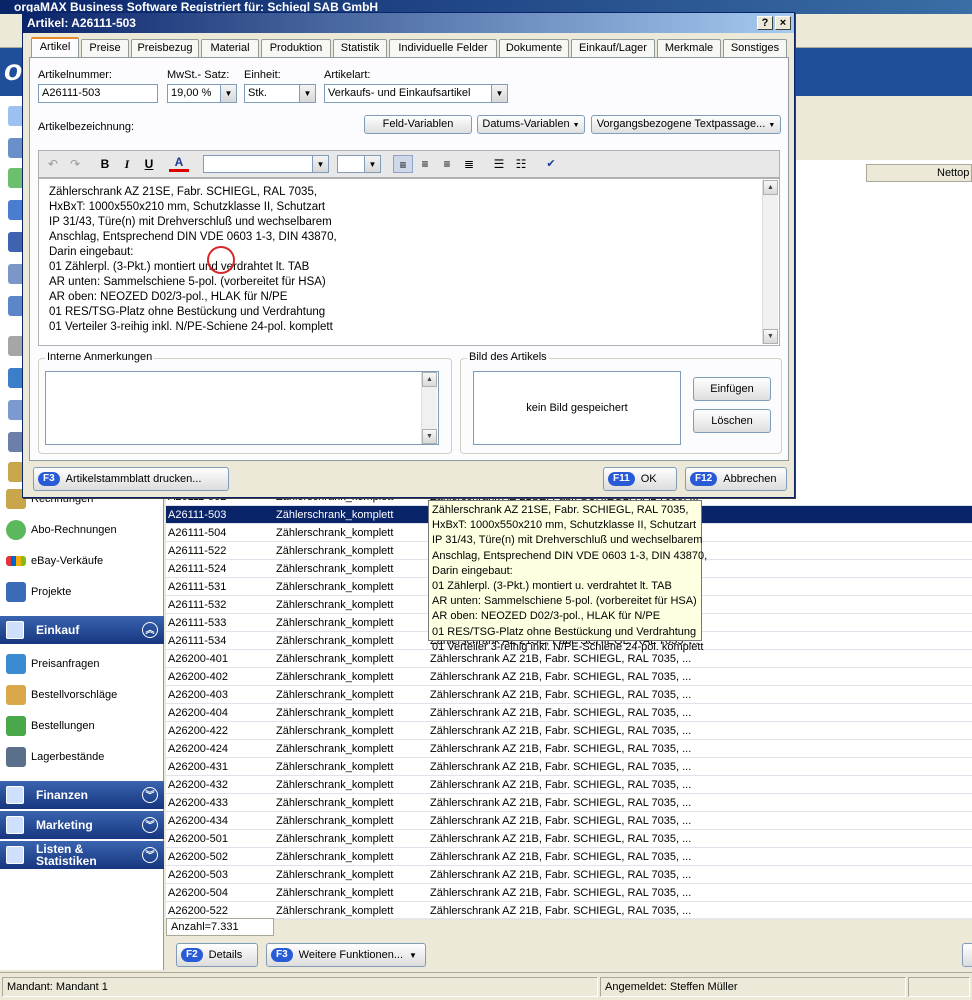  Describe the element at coordinates (425, 164) in the screenshot. I see `align-center-icon: ≡` at that location.